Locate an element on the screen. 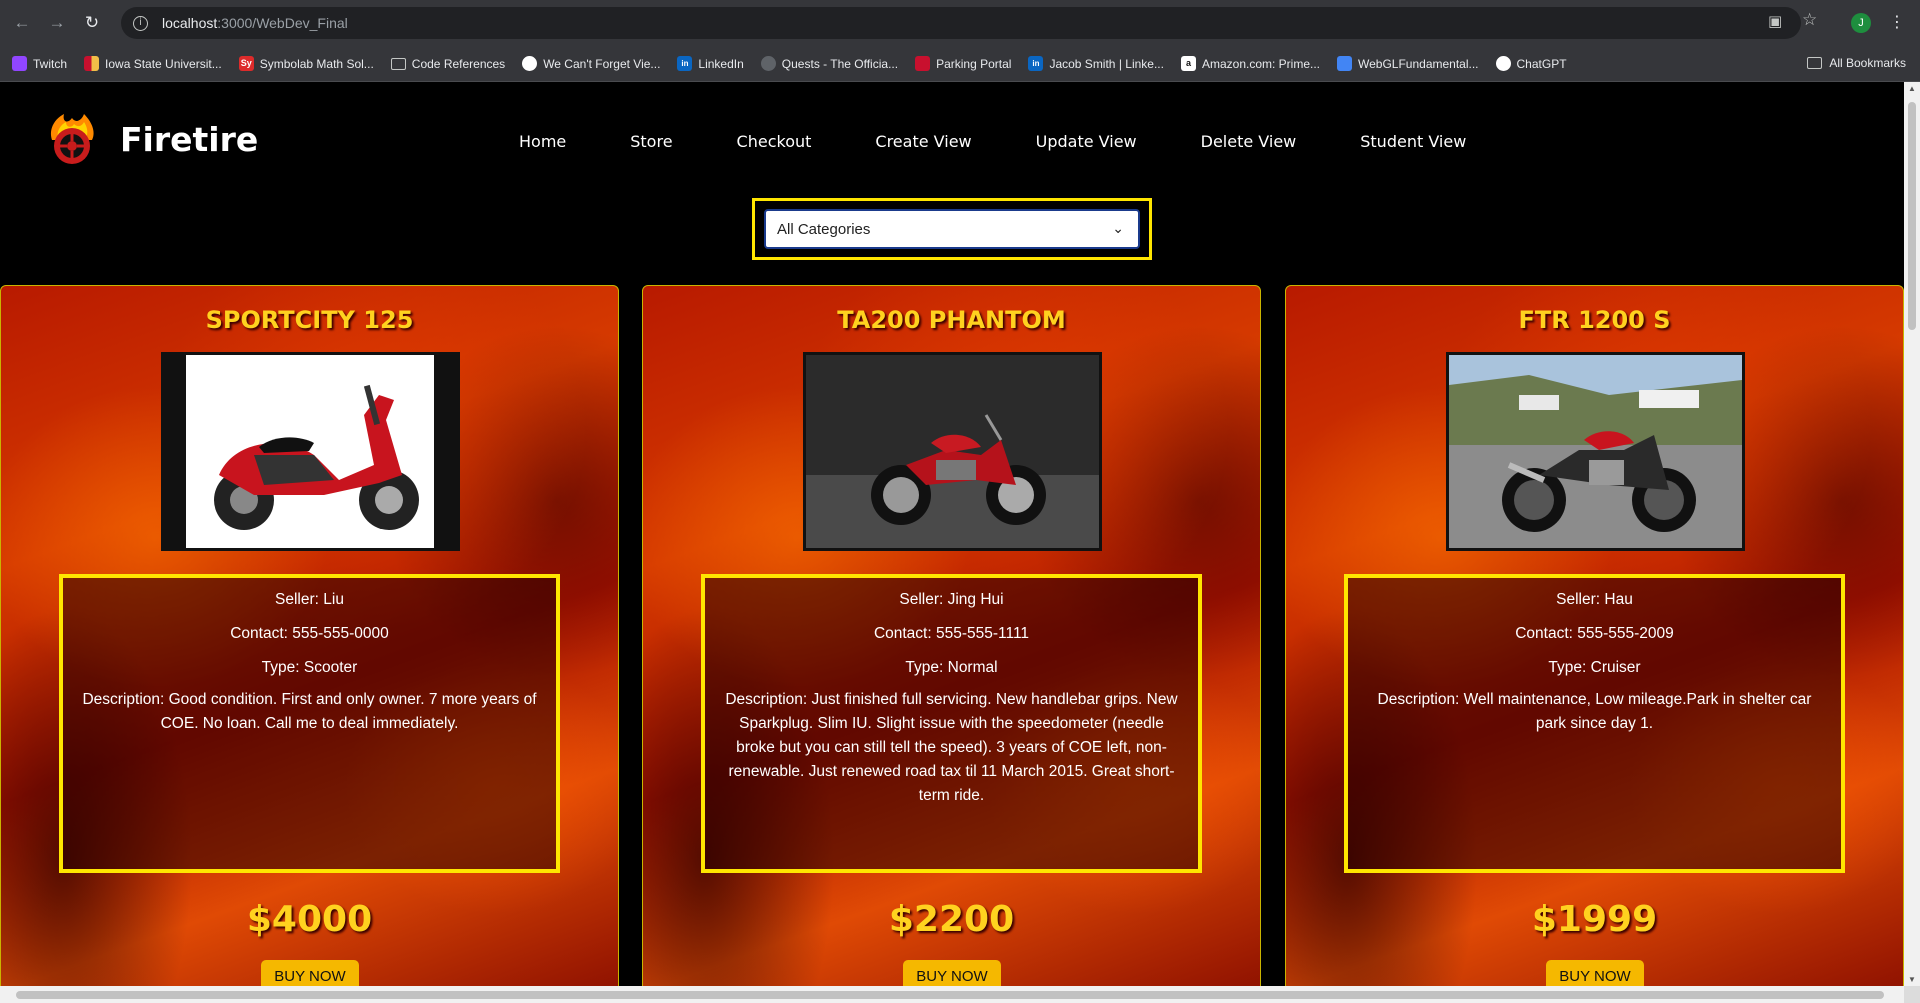 This screenshot has height=1003, width=1920. isu-icon is located at coordinates (92, 63).